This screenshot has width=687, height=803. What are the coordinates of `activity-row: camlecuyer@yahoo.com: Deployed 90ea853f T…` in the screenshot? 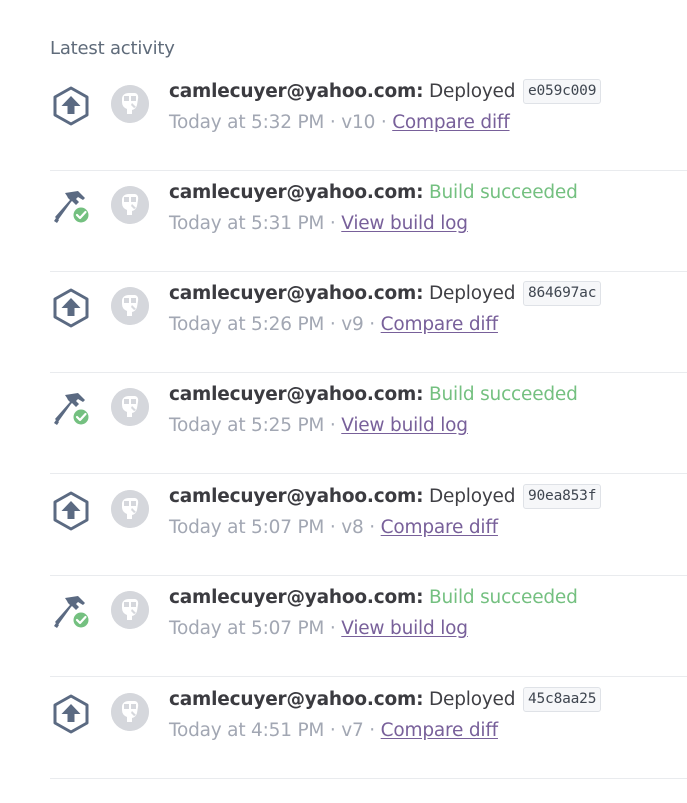 It's located at (368, 525).